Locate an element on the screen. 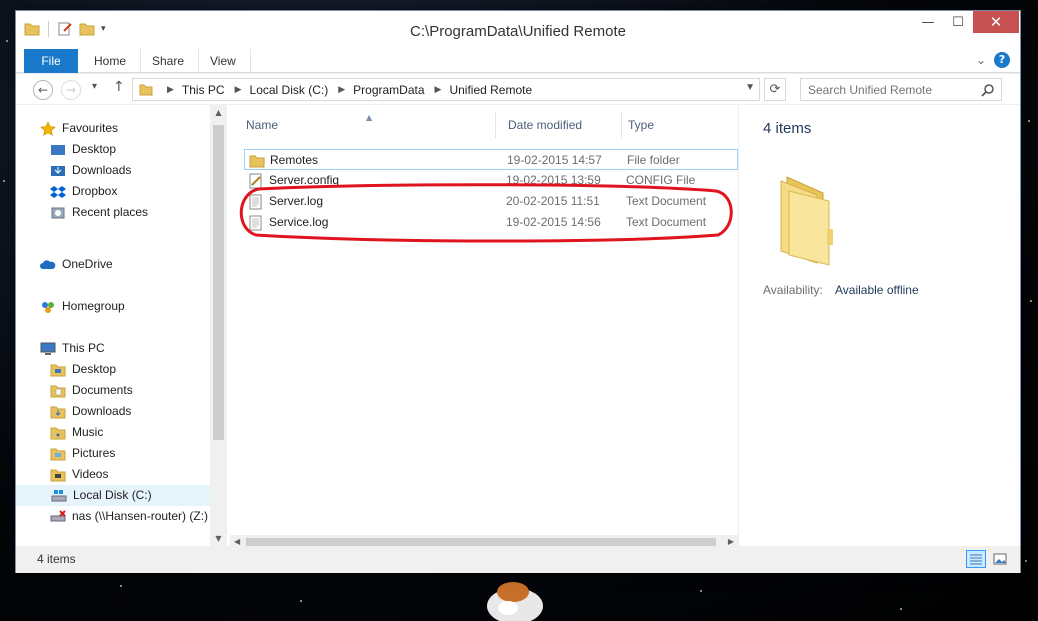 The width and height of the screenshot is (1038, 621). tab-home: Home is located at coordinates (111, 61).